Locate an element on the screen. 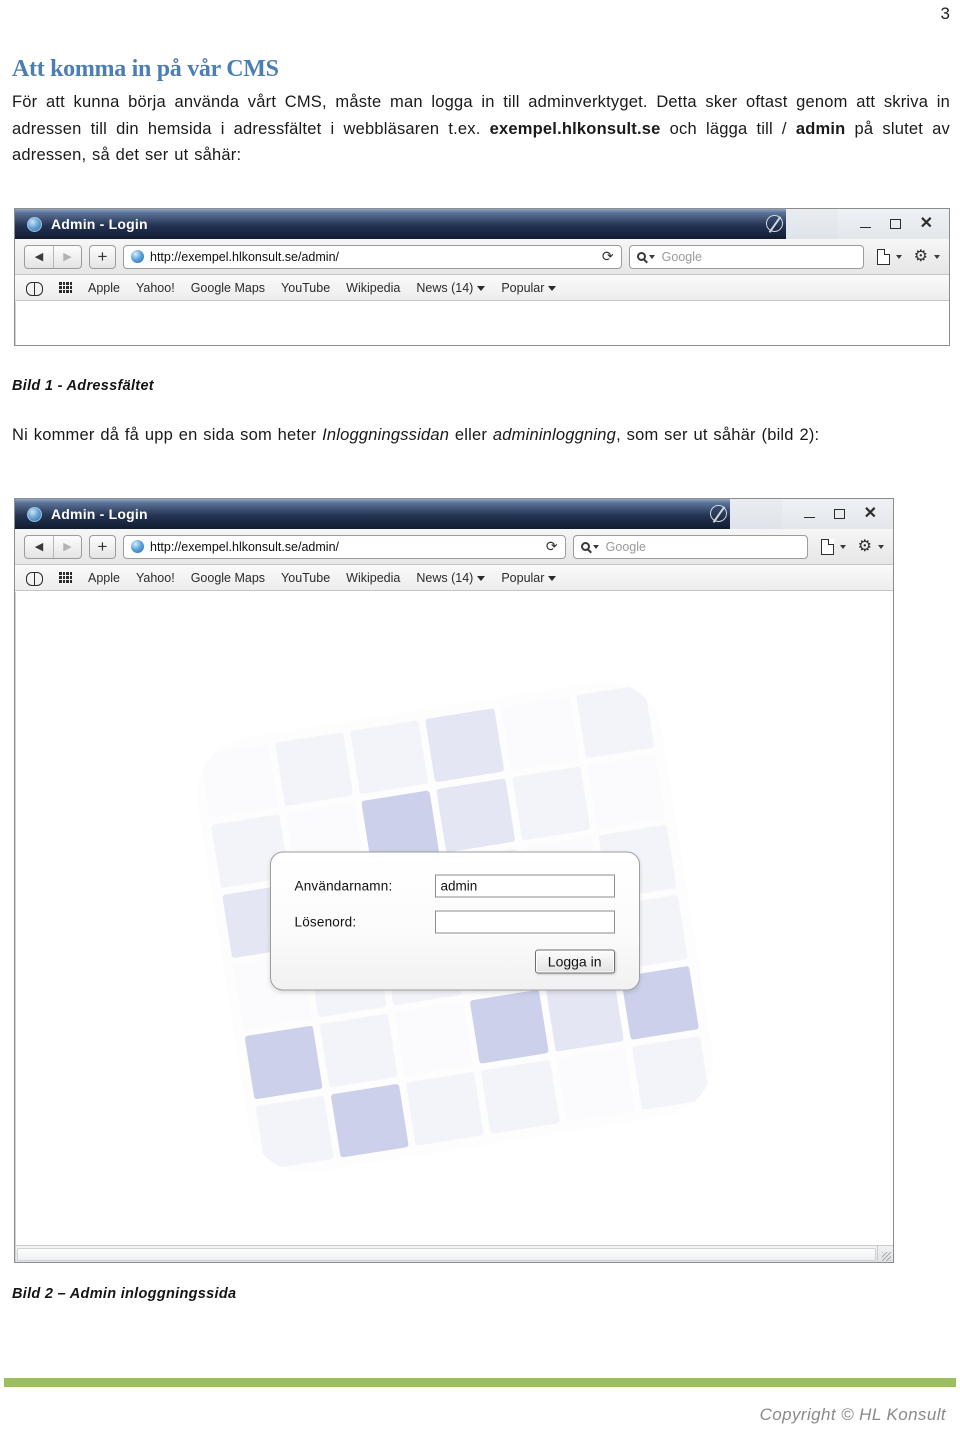  login-button: Logga in is located at coordinates (574, 961).